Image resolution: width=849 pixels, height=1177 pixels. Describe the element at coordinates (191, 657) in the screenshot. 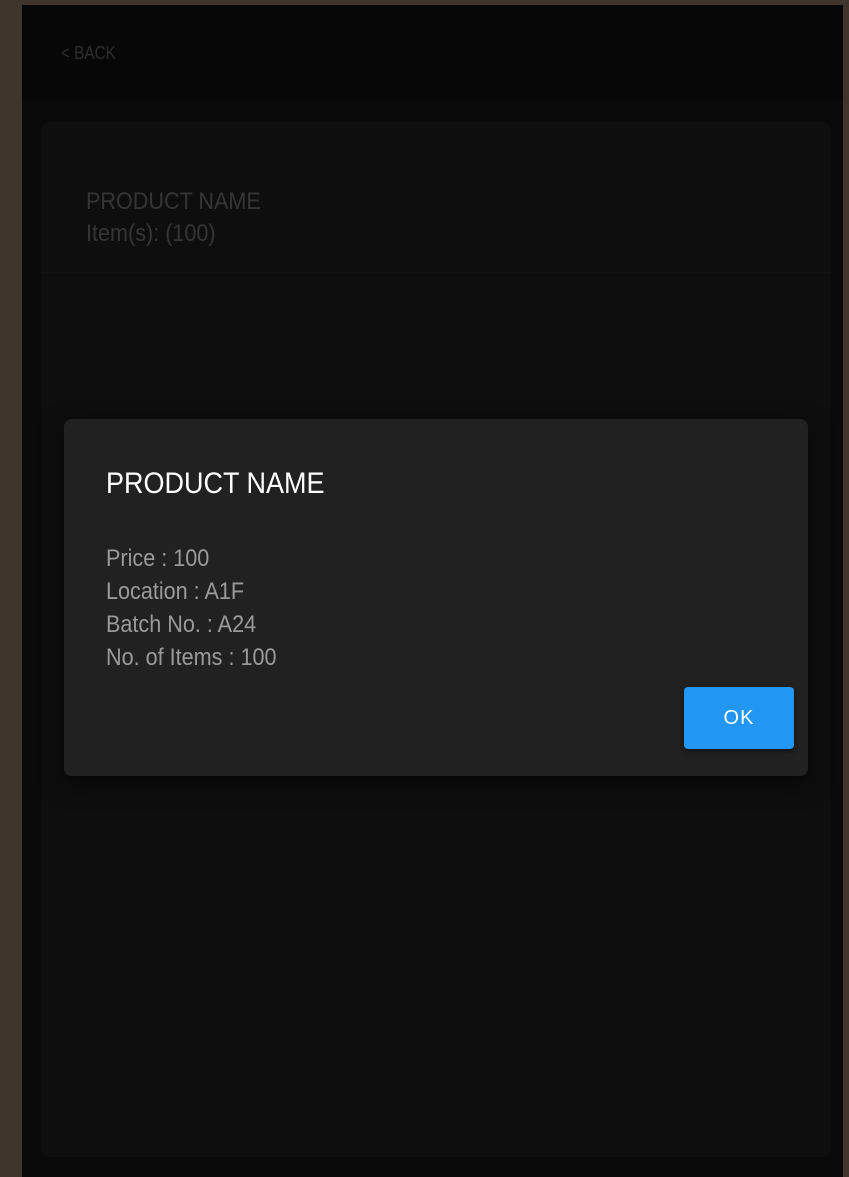

I see `item-count-detail: No. of Items : 100` at that location.